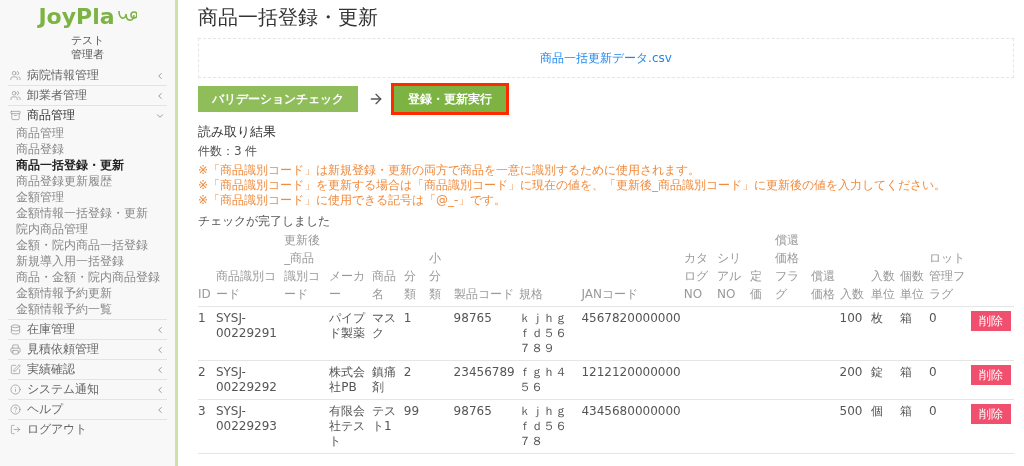 The width and height of the screenshot is (1024, 466). Describe the element at coordinates (228, 151) in the screenshot. I see `record-count: 件数：3 件` at that location.